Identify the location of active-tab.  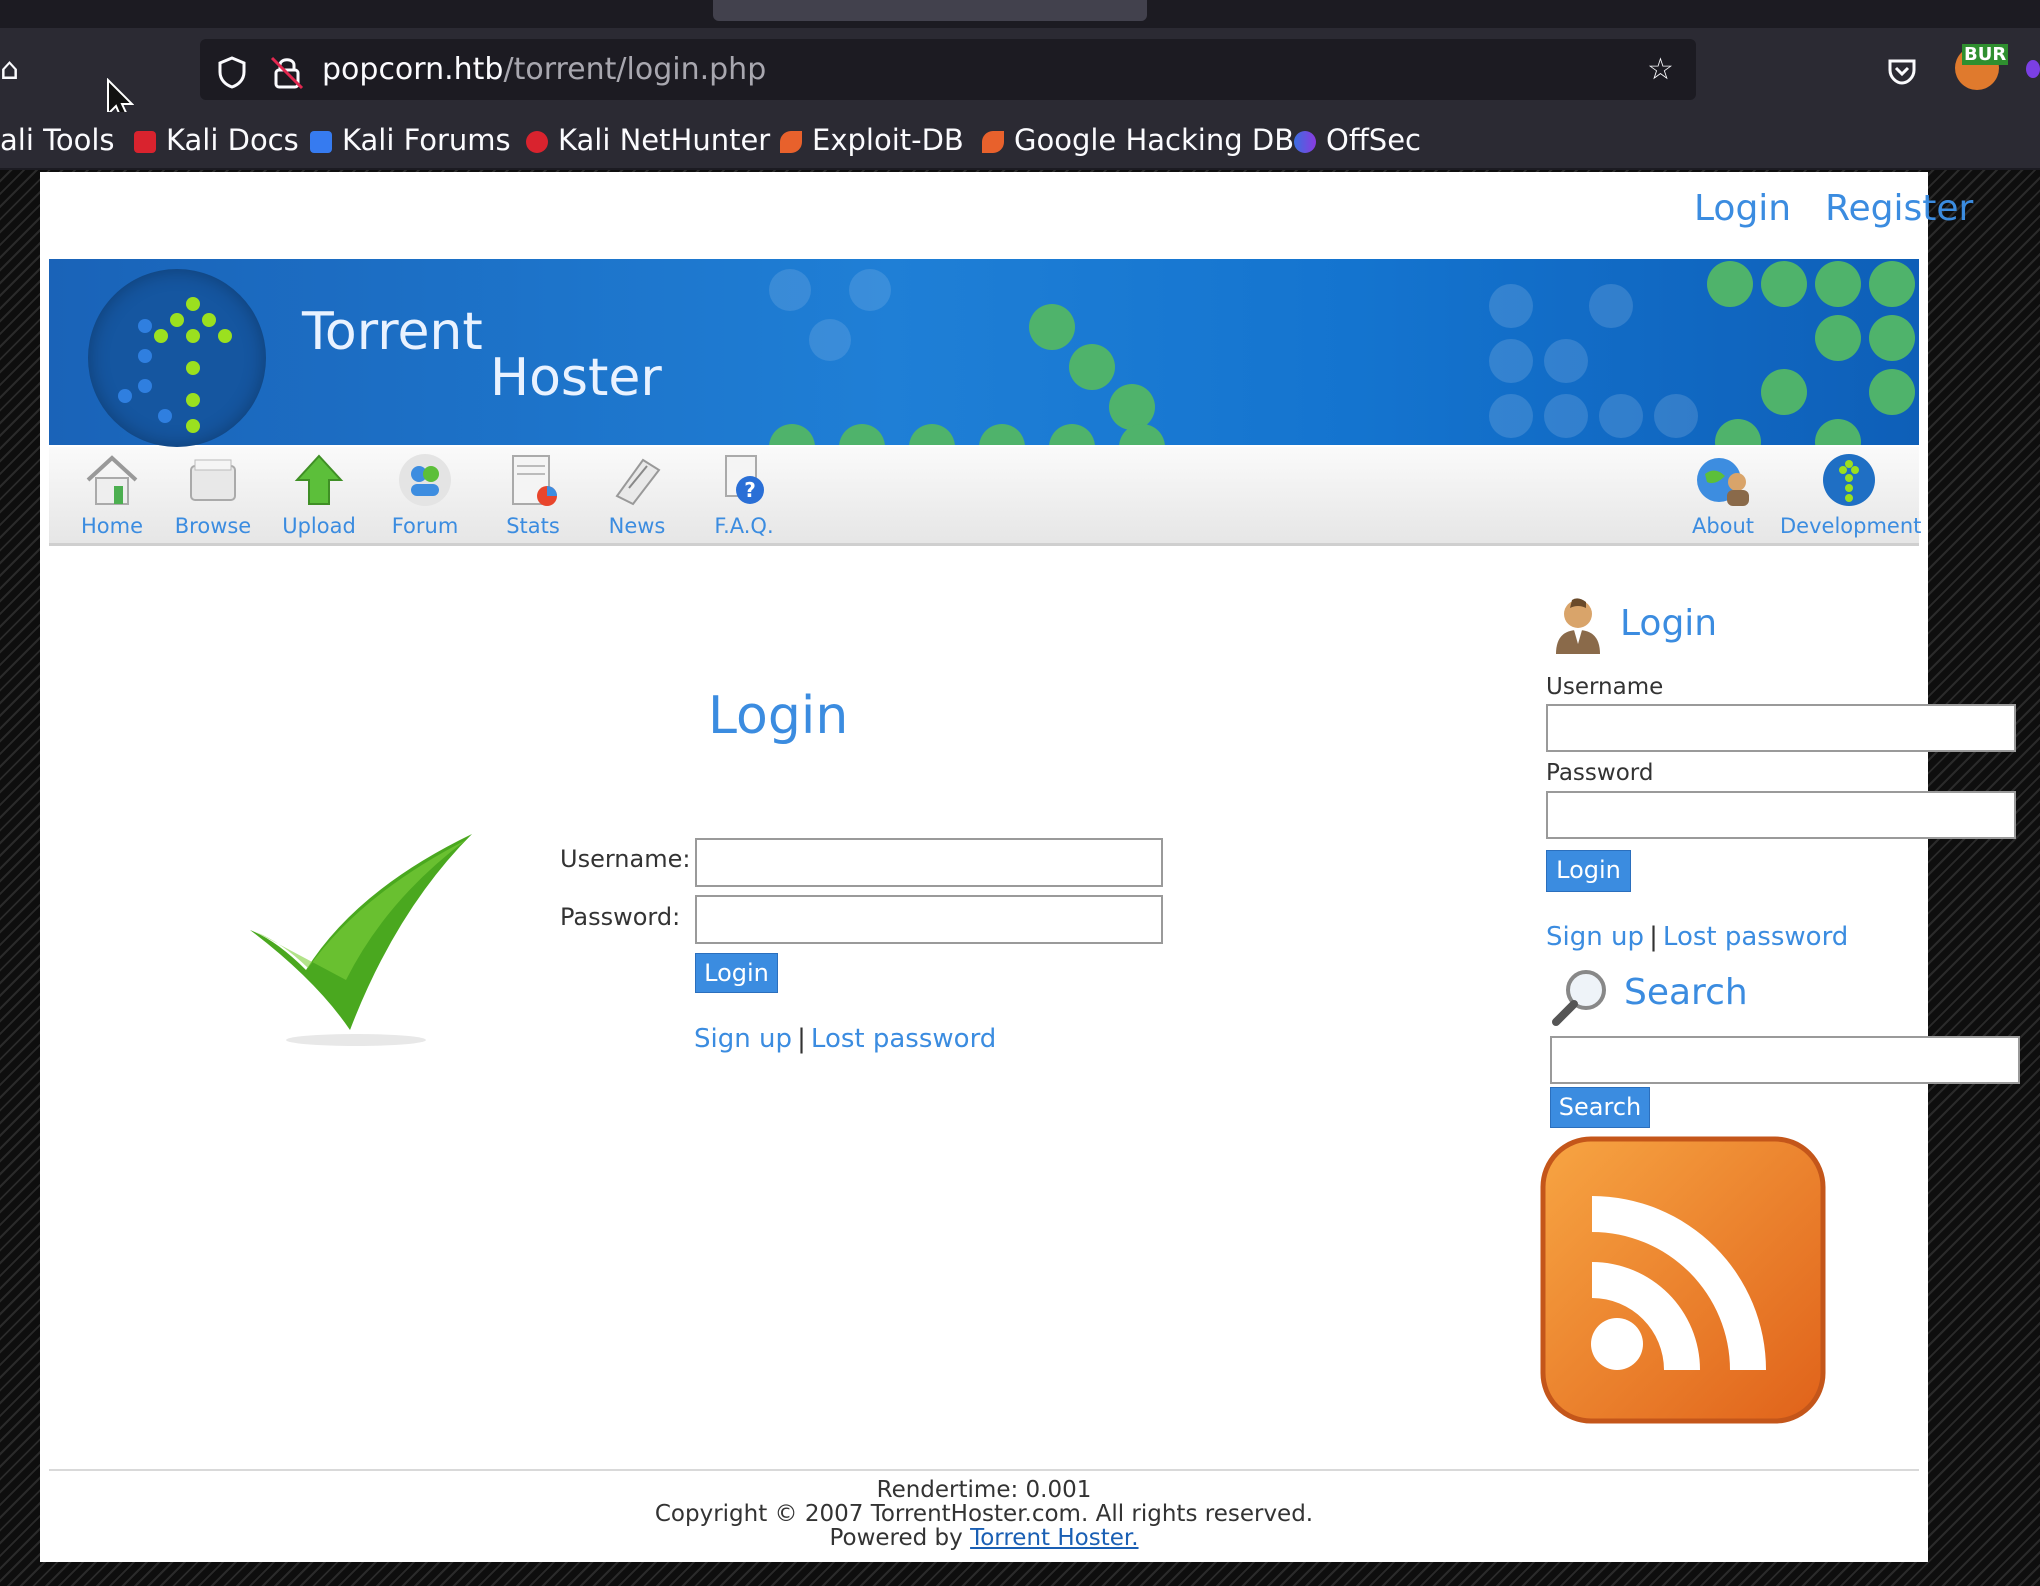
(930, 10).